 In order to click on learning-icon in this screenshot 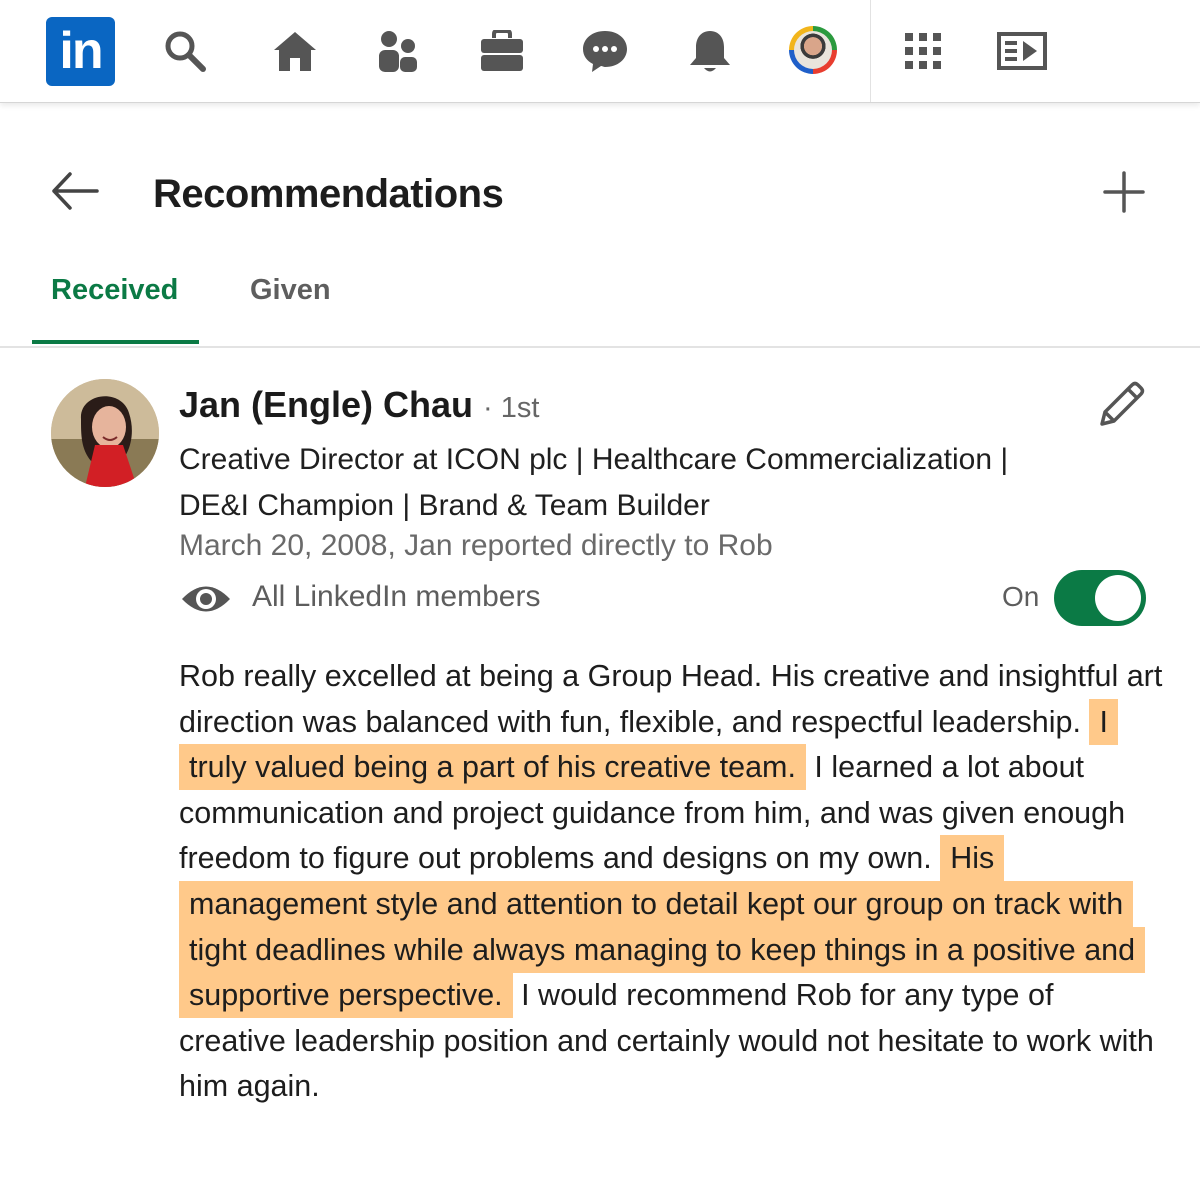, I will do `click(1022, 51)`.